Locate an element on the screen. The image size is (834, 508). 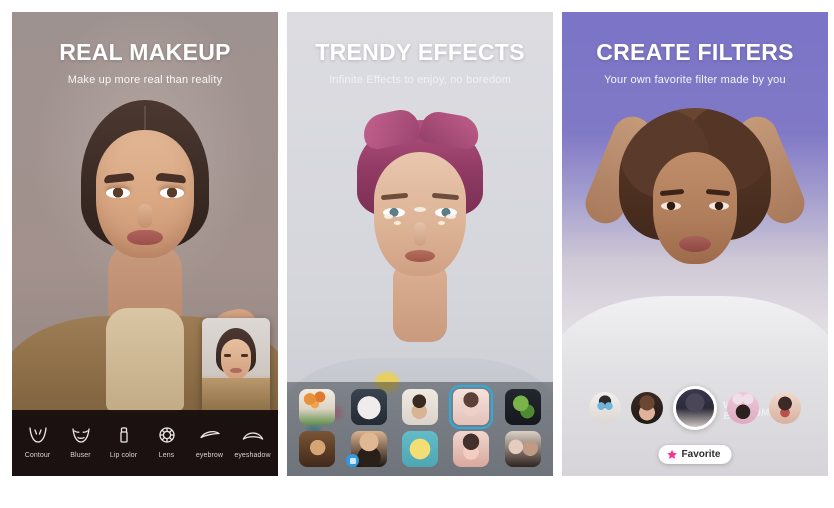
before-after-preview is located at coordinates (236, 366).